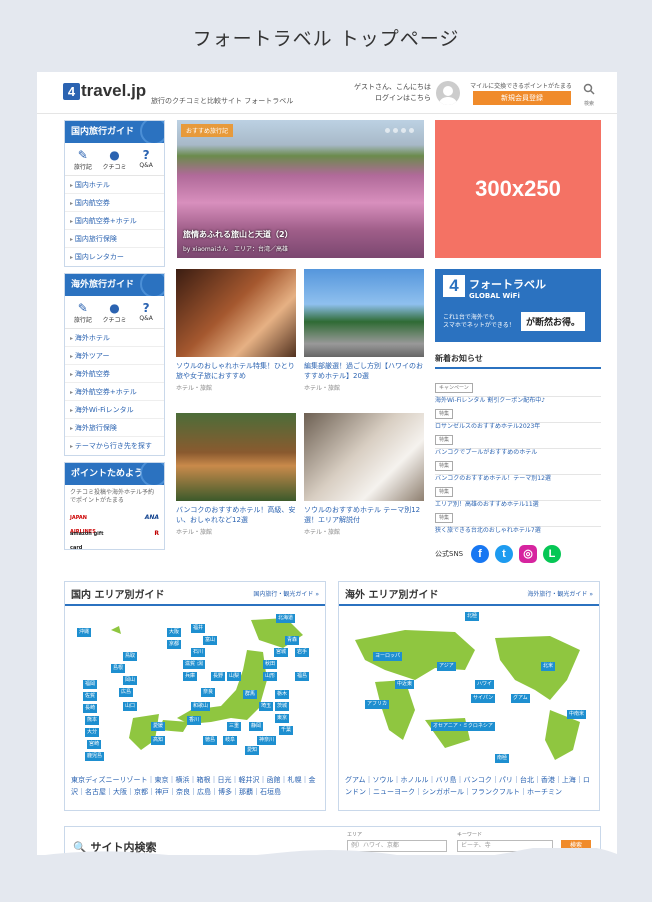  I want to click on sidebar-item: 国内航空券+ホテル, so click(114, 221).